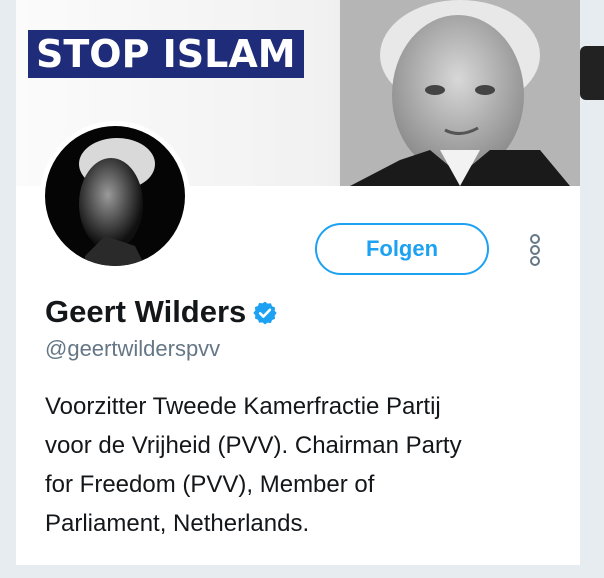 This screenshot has width=604, height=578. Describe the element at coordinates (166, 54) in the screenshot. I see `banner-slogan: STOP ISLAM` at that location.